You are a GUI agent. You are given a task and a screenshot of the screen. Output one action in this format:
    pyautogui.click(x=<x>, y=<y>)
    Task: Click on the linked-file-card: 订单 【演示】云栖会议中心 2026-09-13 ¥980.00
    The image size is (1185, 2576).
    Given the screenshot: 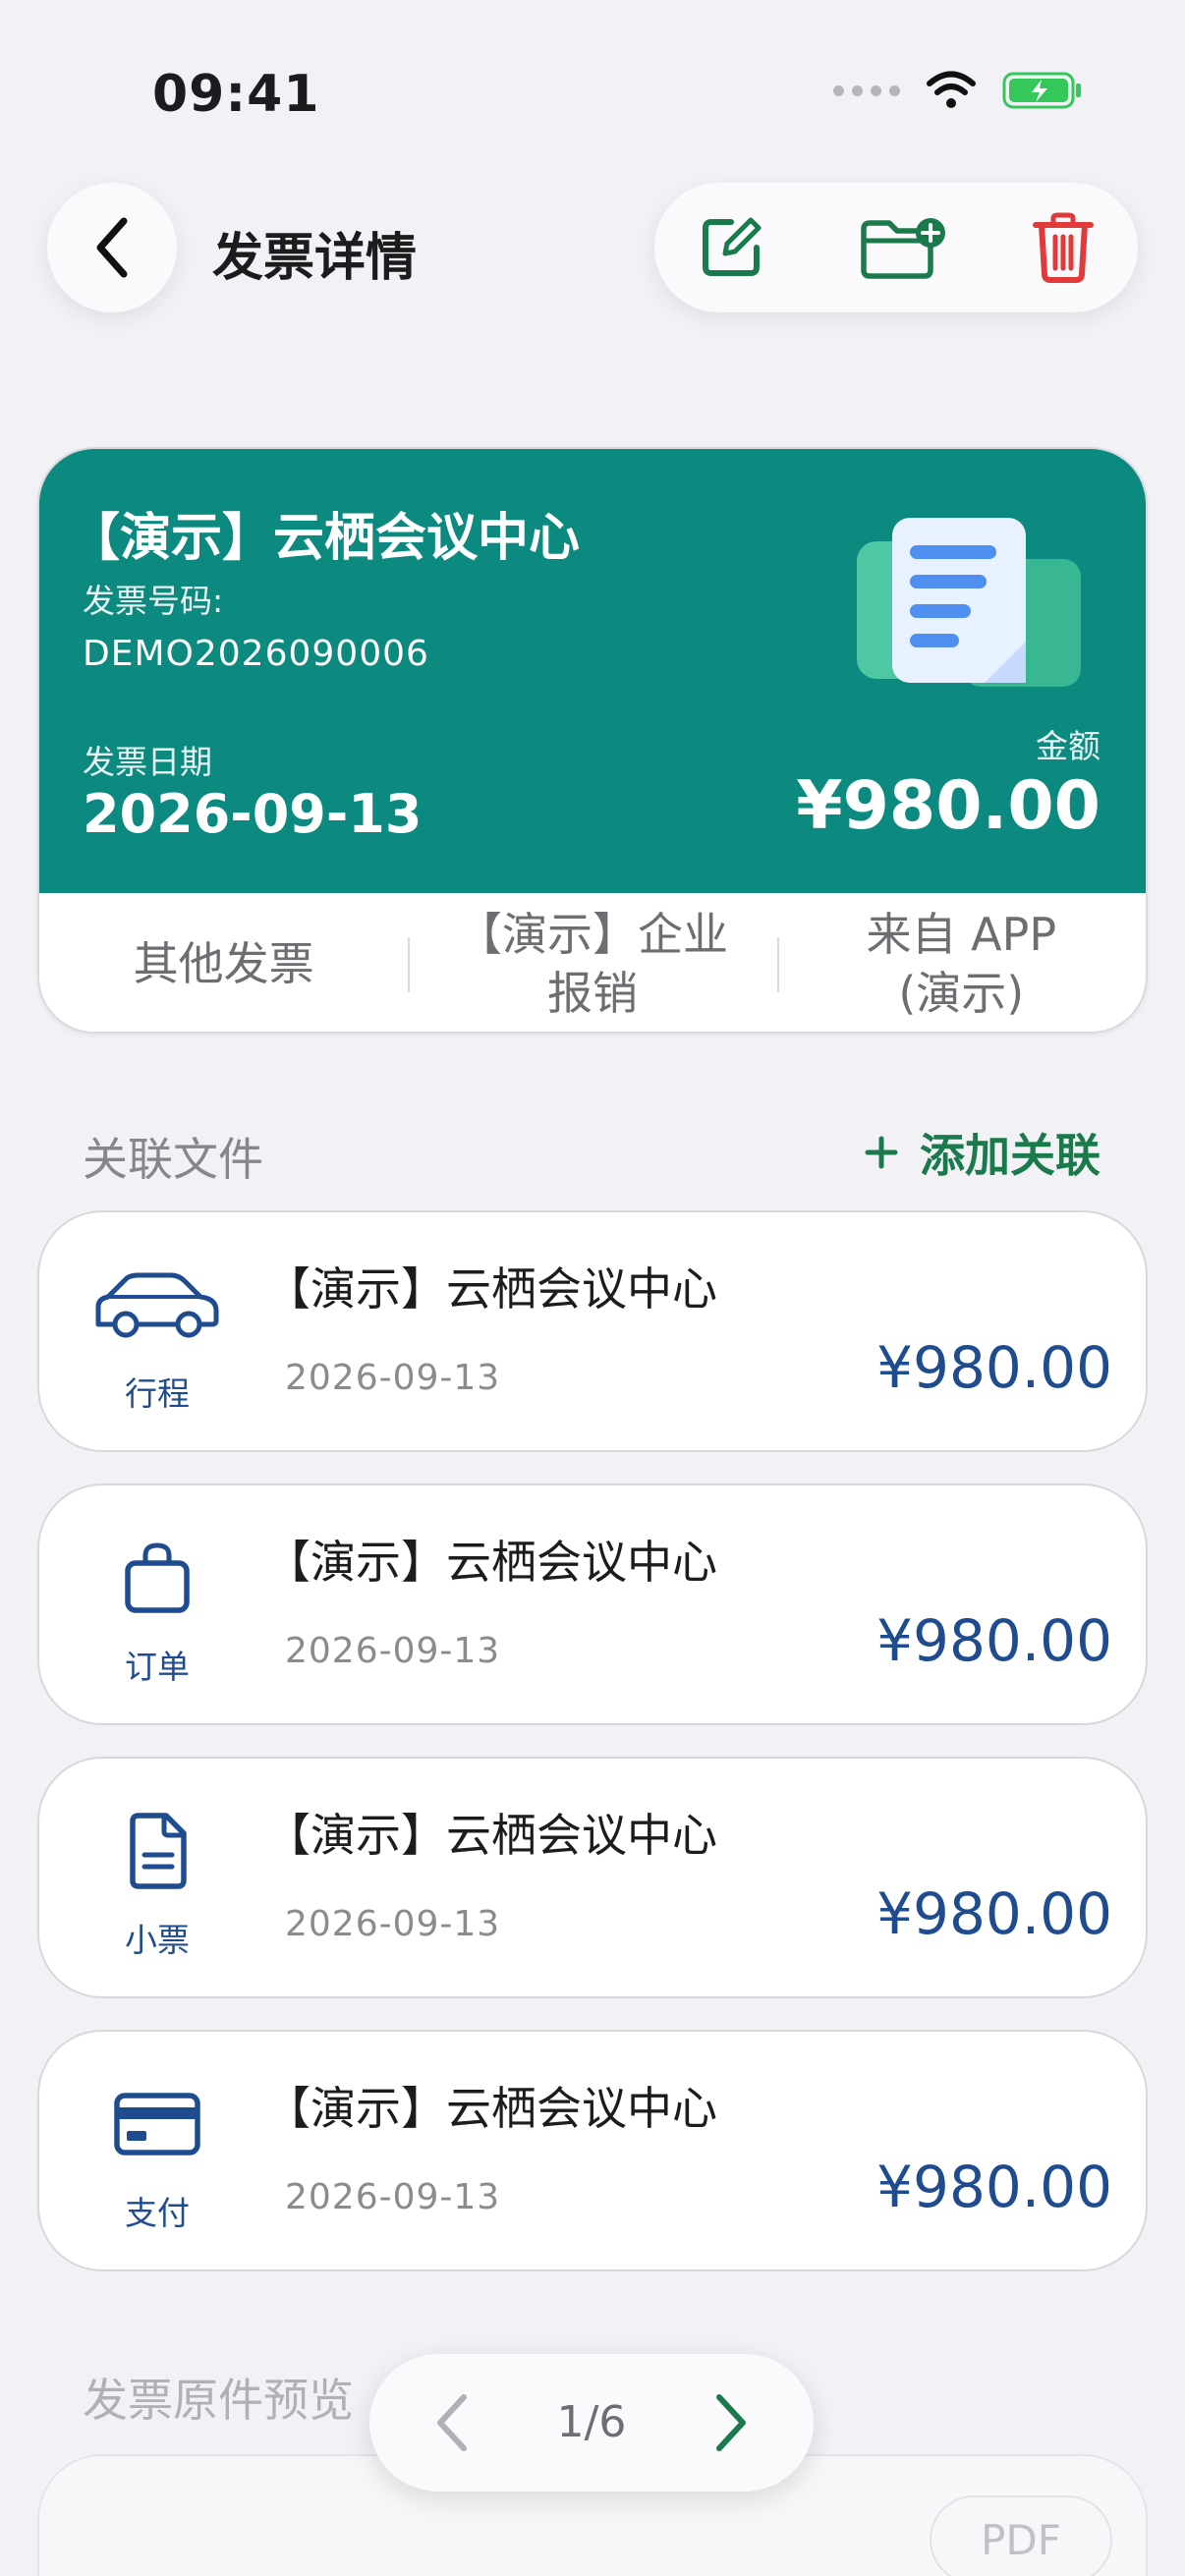 What is the action you would take?
    pyautogui.click(x=592, y=1604)
    